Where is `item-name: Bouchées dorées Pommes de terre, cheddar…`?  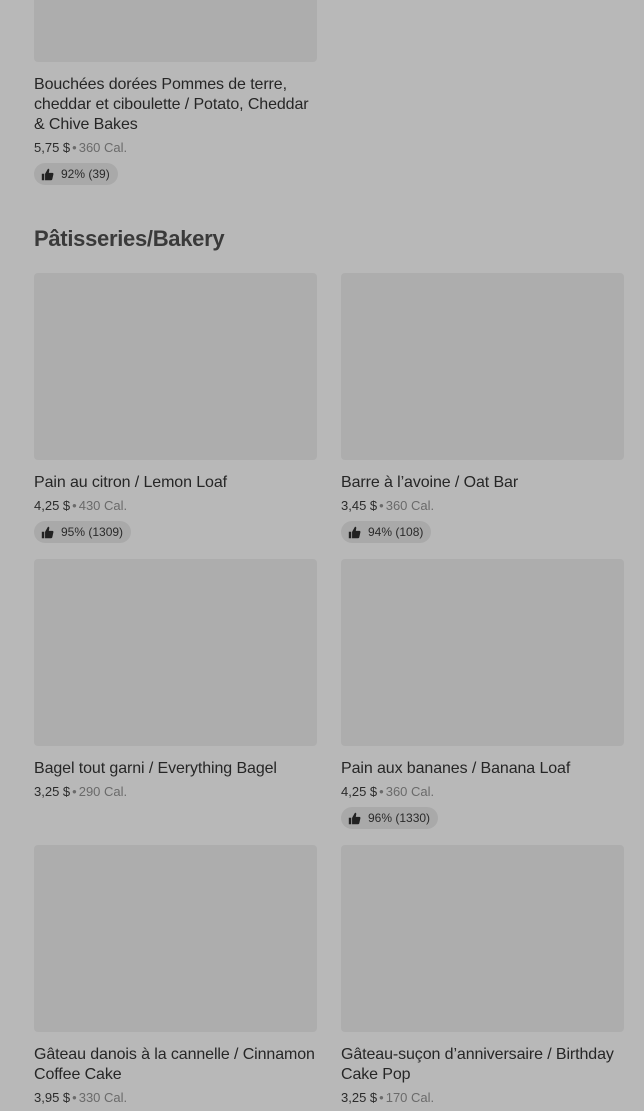
item-name: Bouchées dorées Pommes de terre, cheddar… is located at coordinates (171, 104).